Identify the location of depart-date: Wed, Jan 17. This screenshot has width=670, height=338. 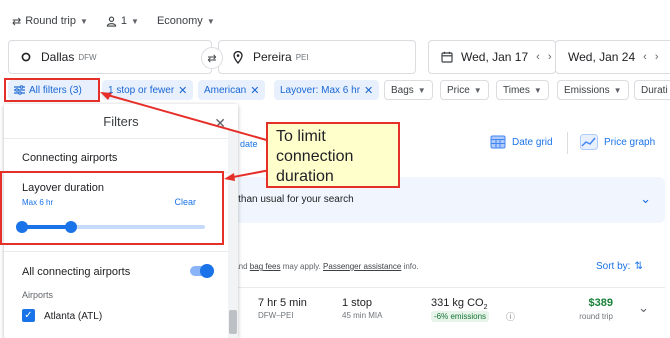
(495, 57).